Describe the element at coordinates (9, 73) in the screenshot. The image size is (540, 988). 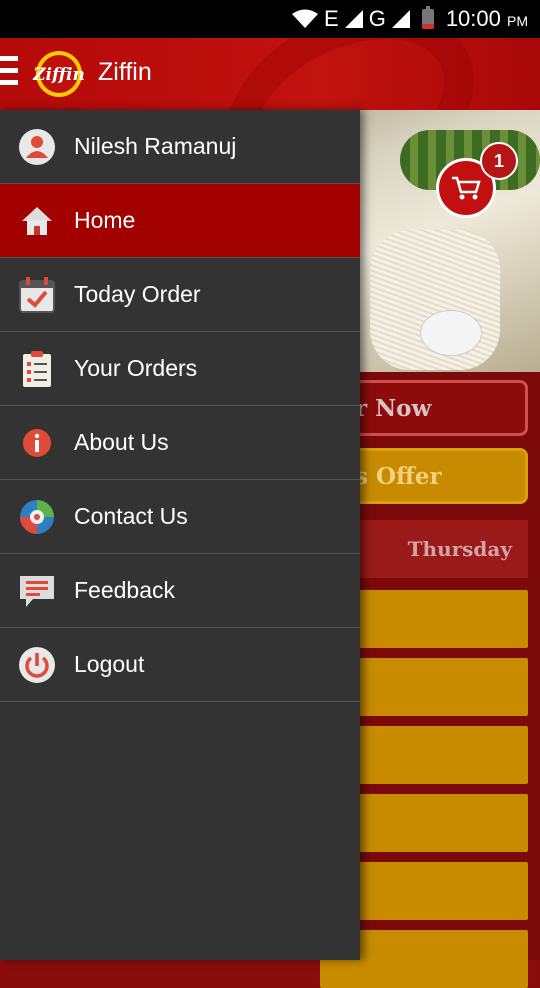
I see `menu-icon` at that location.